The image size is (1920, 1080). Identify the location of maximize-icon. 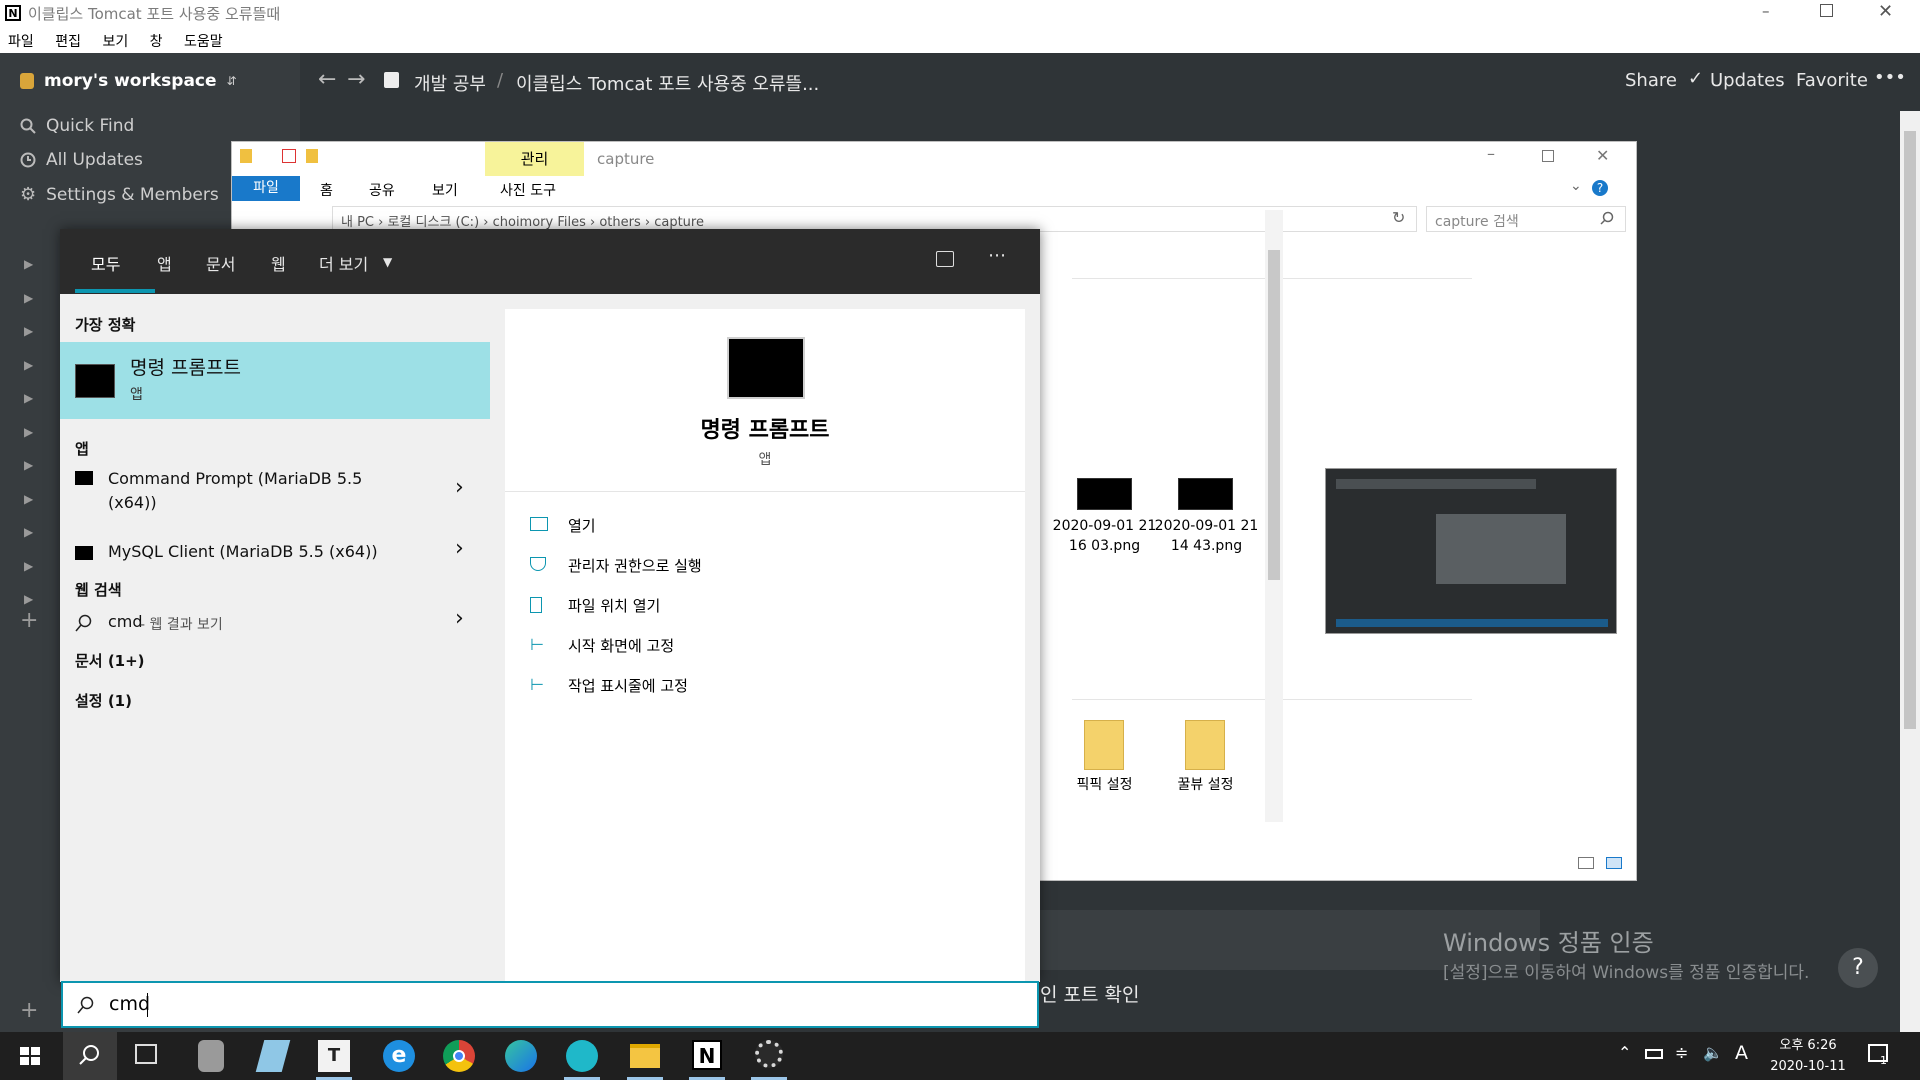
(1548, 156).